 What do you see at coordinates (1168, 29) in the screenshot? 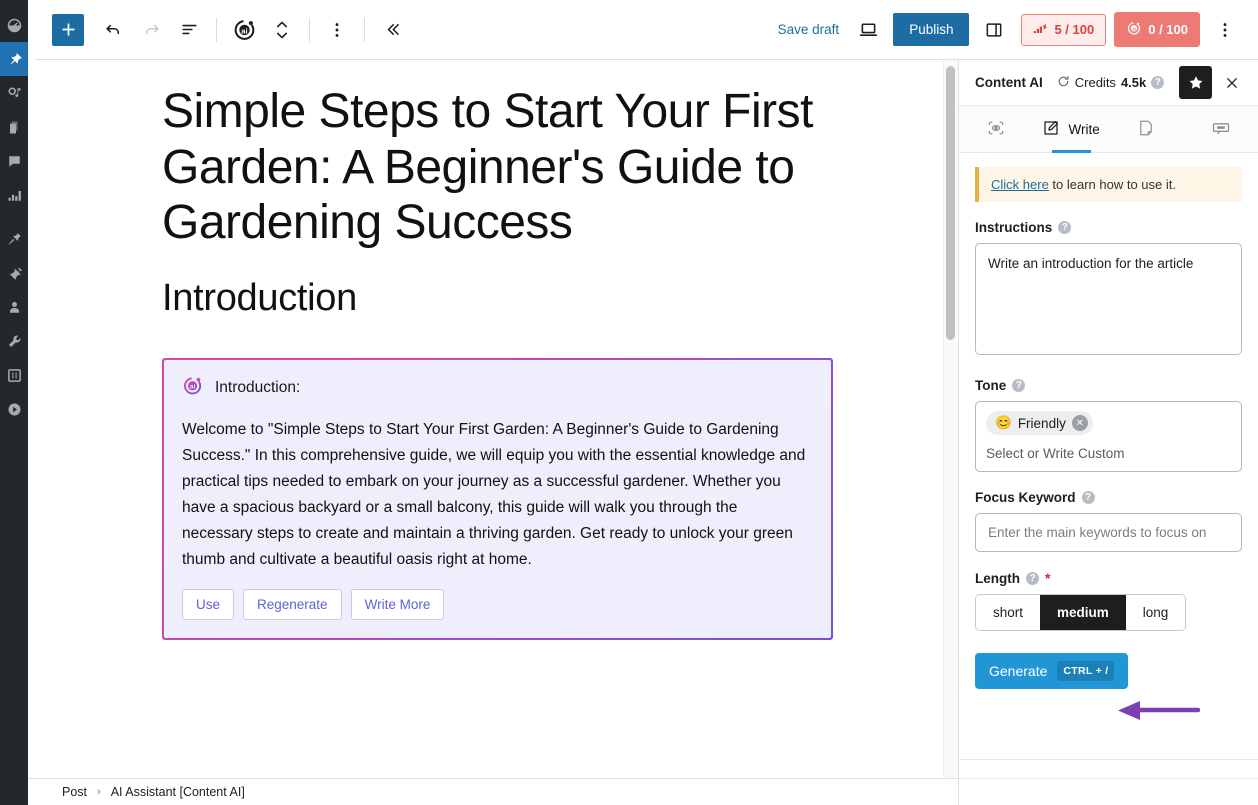
I see `content-ai-score-value: 0 / 100` at bounding box center [1168, 29].